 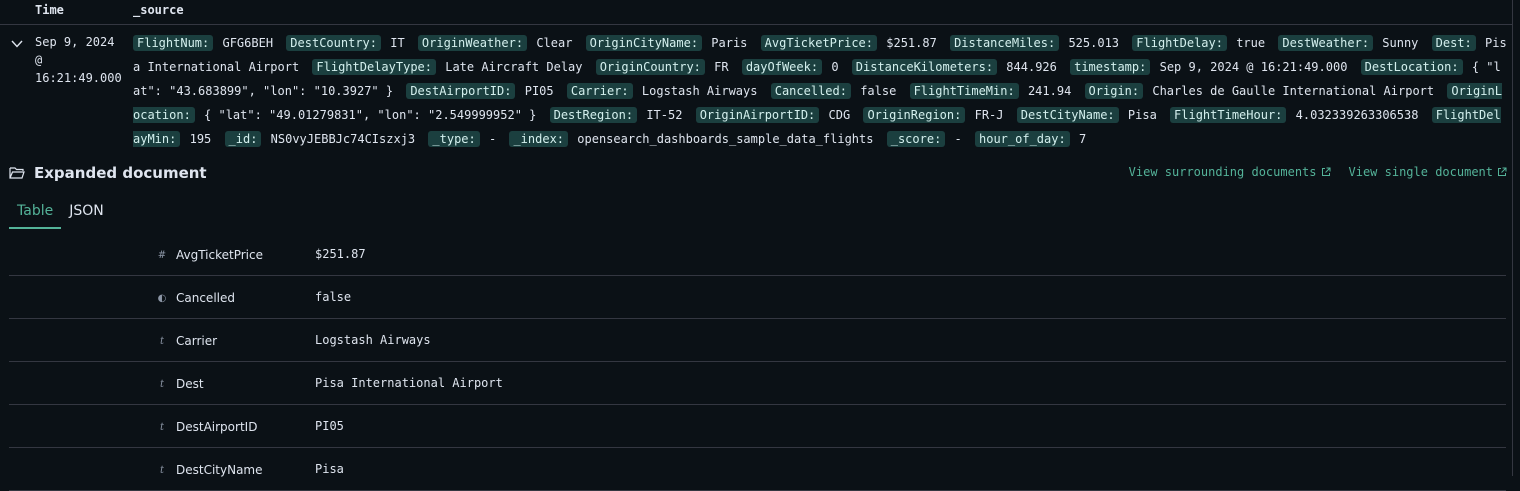 What do you see at coordinates (205, 298) in the screenshot?
I see `field-name: Cancelled` at bounding box center [205, 298].